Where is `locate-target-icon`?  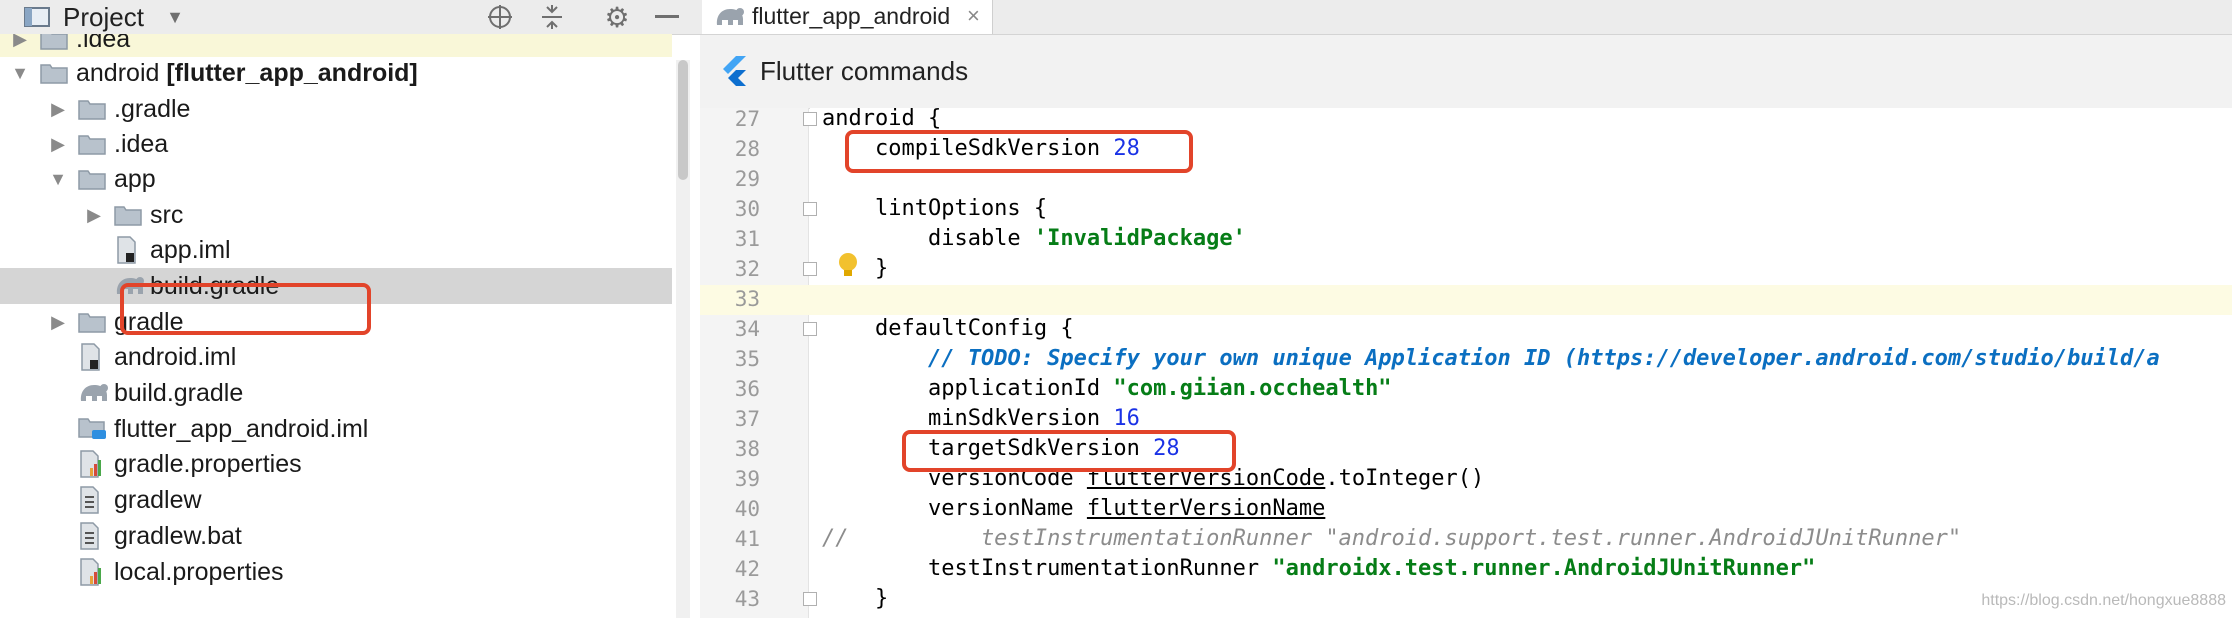 locate-target-icon is located at coordinates (500, 17).